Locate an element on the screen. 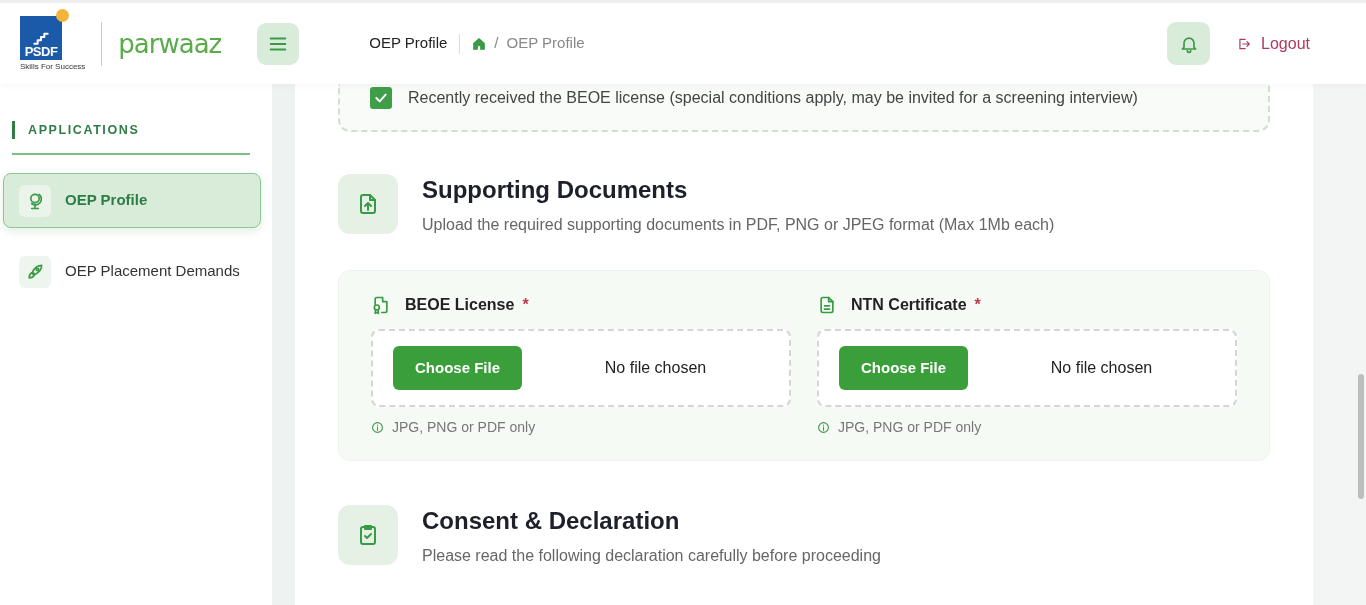 Image resolution: width=1366 pixels, height=605 pixels. notifications-button is located at coordinates (1189, 43).